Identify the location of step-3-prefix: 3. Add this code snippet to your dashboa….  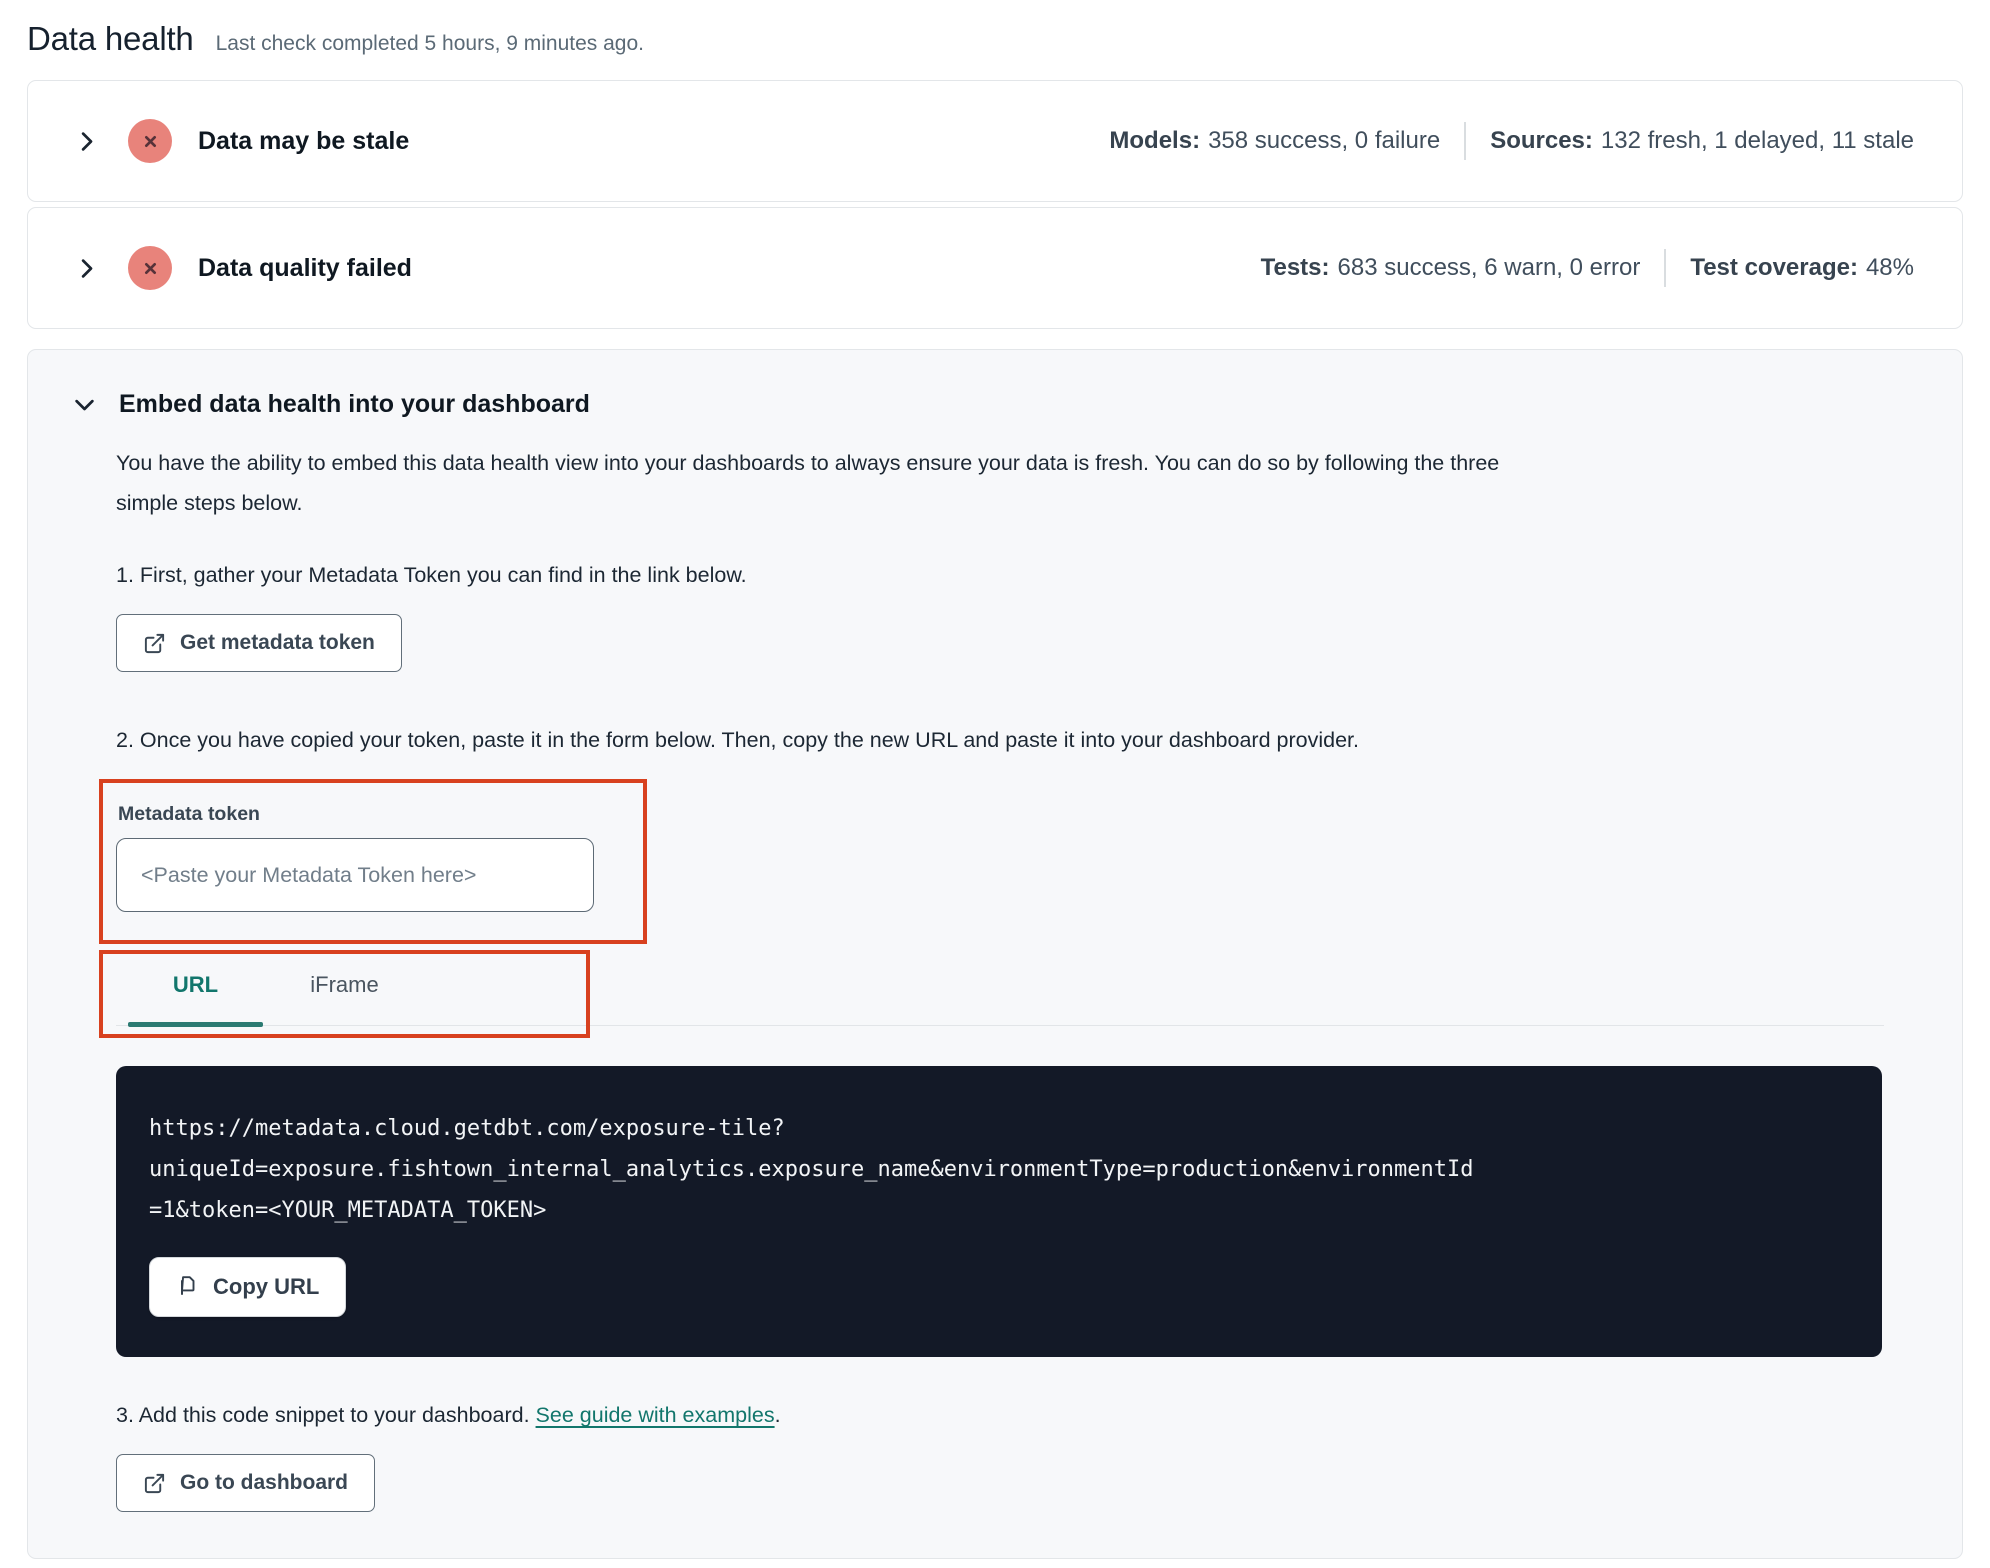
(326, 1415).